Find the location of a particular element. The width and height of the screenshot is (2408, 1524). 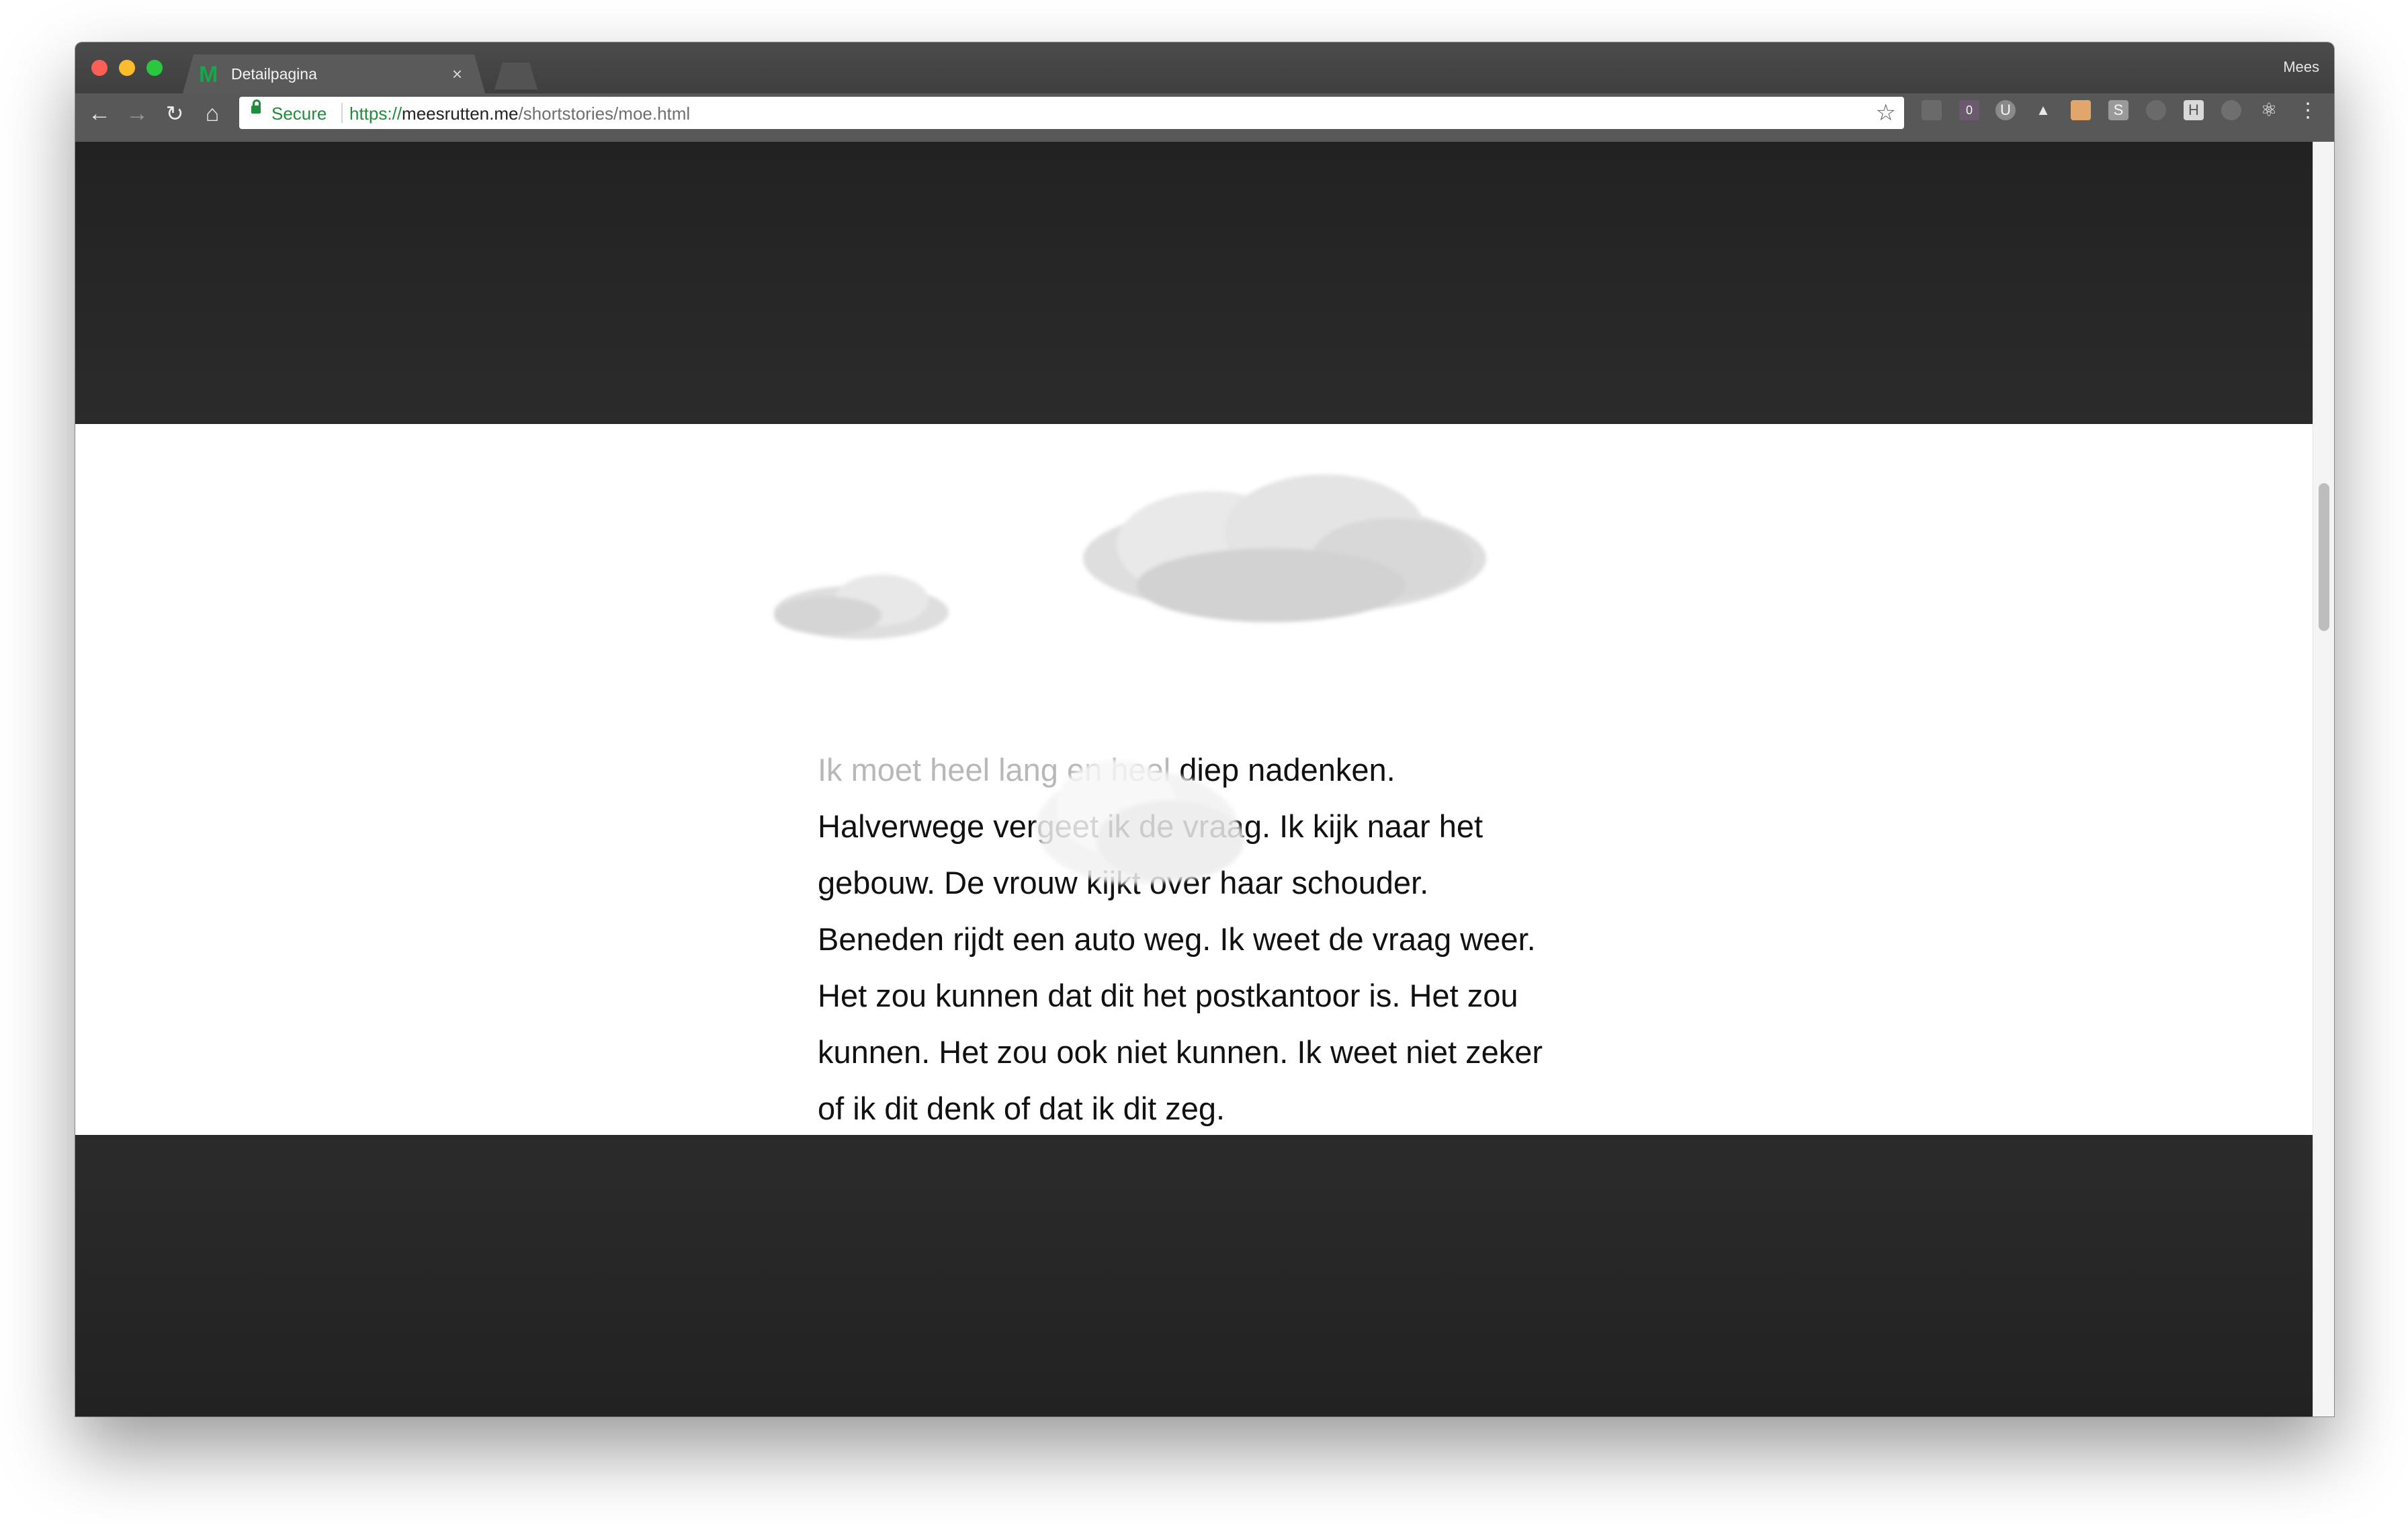

profile-button: Mees is located at coordinates (2301, 67).